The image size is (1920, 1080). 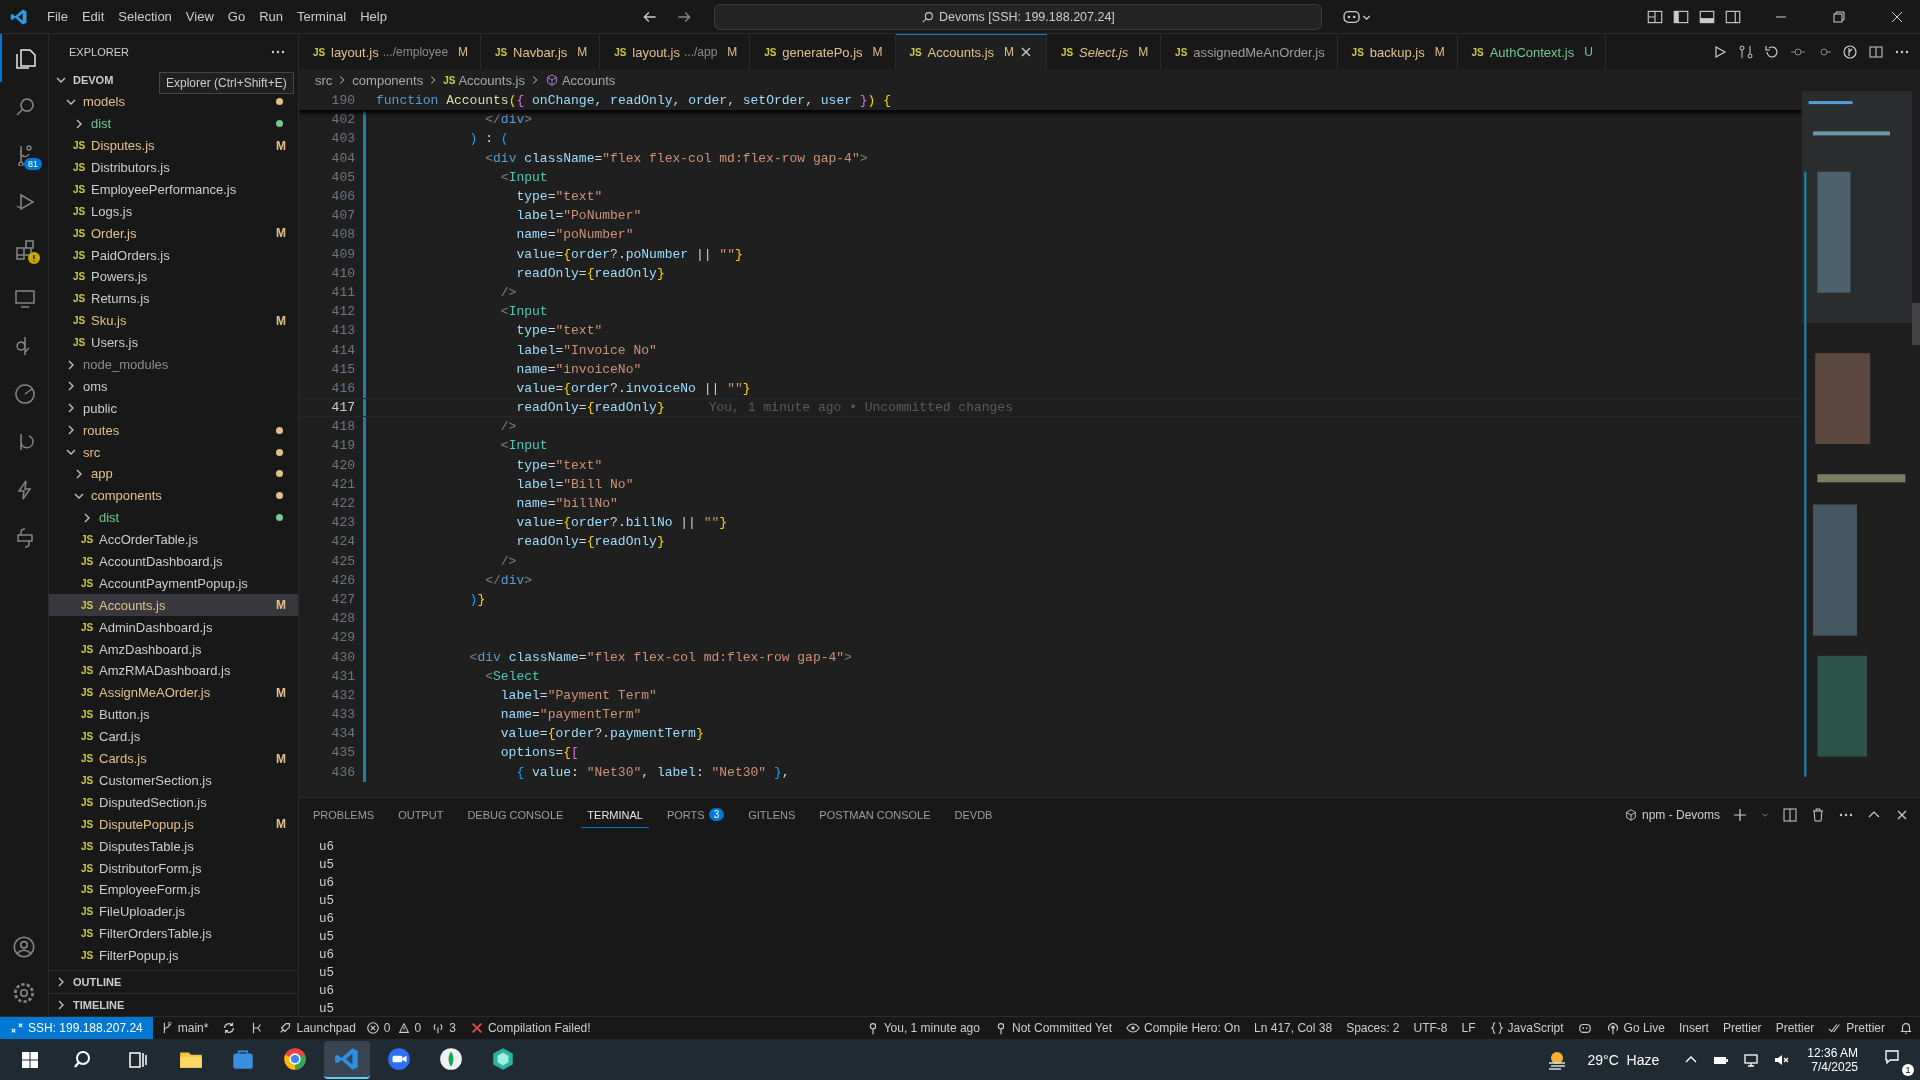 What do you see at coordinates (343, 638) in the screenshot?
I see `line-number: 429` at bounding box center [343, 638].